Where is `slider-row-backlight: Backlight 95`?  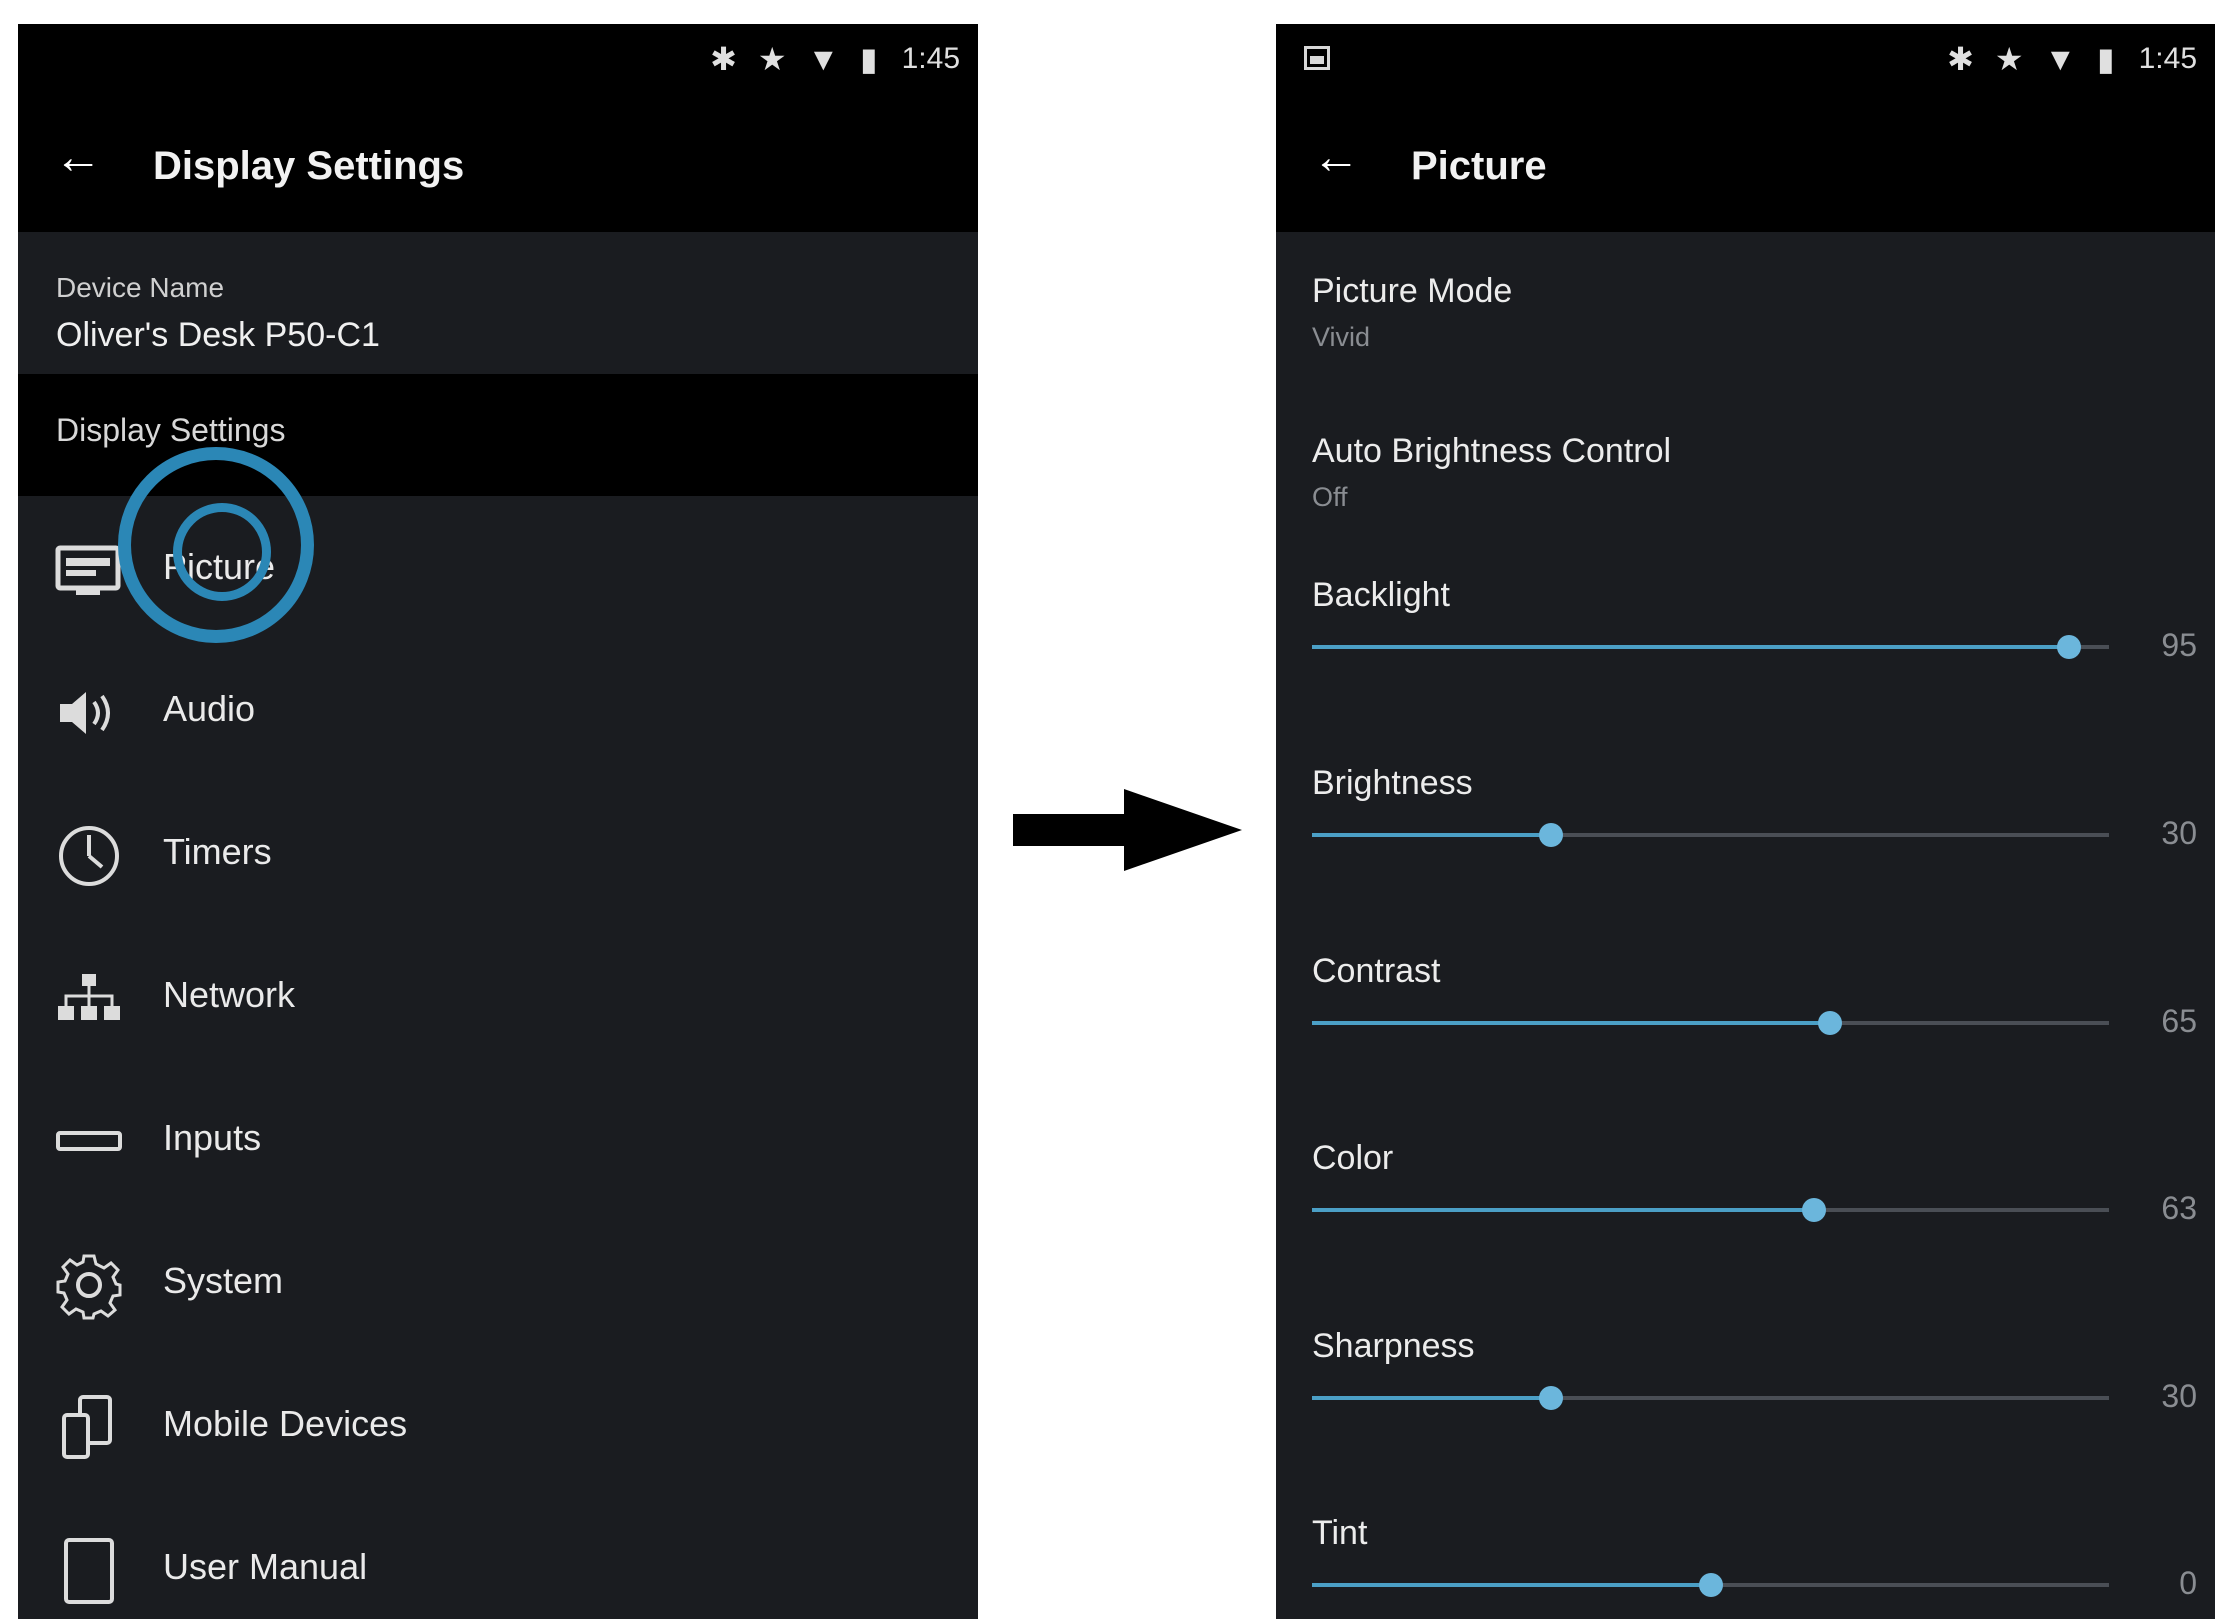 slider-row-backlight: Backlight 95 is located at coordinates (1745, 647).